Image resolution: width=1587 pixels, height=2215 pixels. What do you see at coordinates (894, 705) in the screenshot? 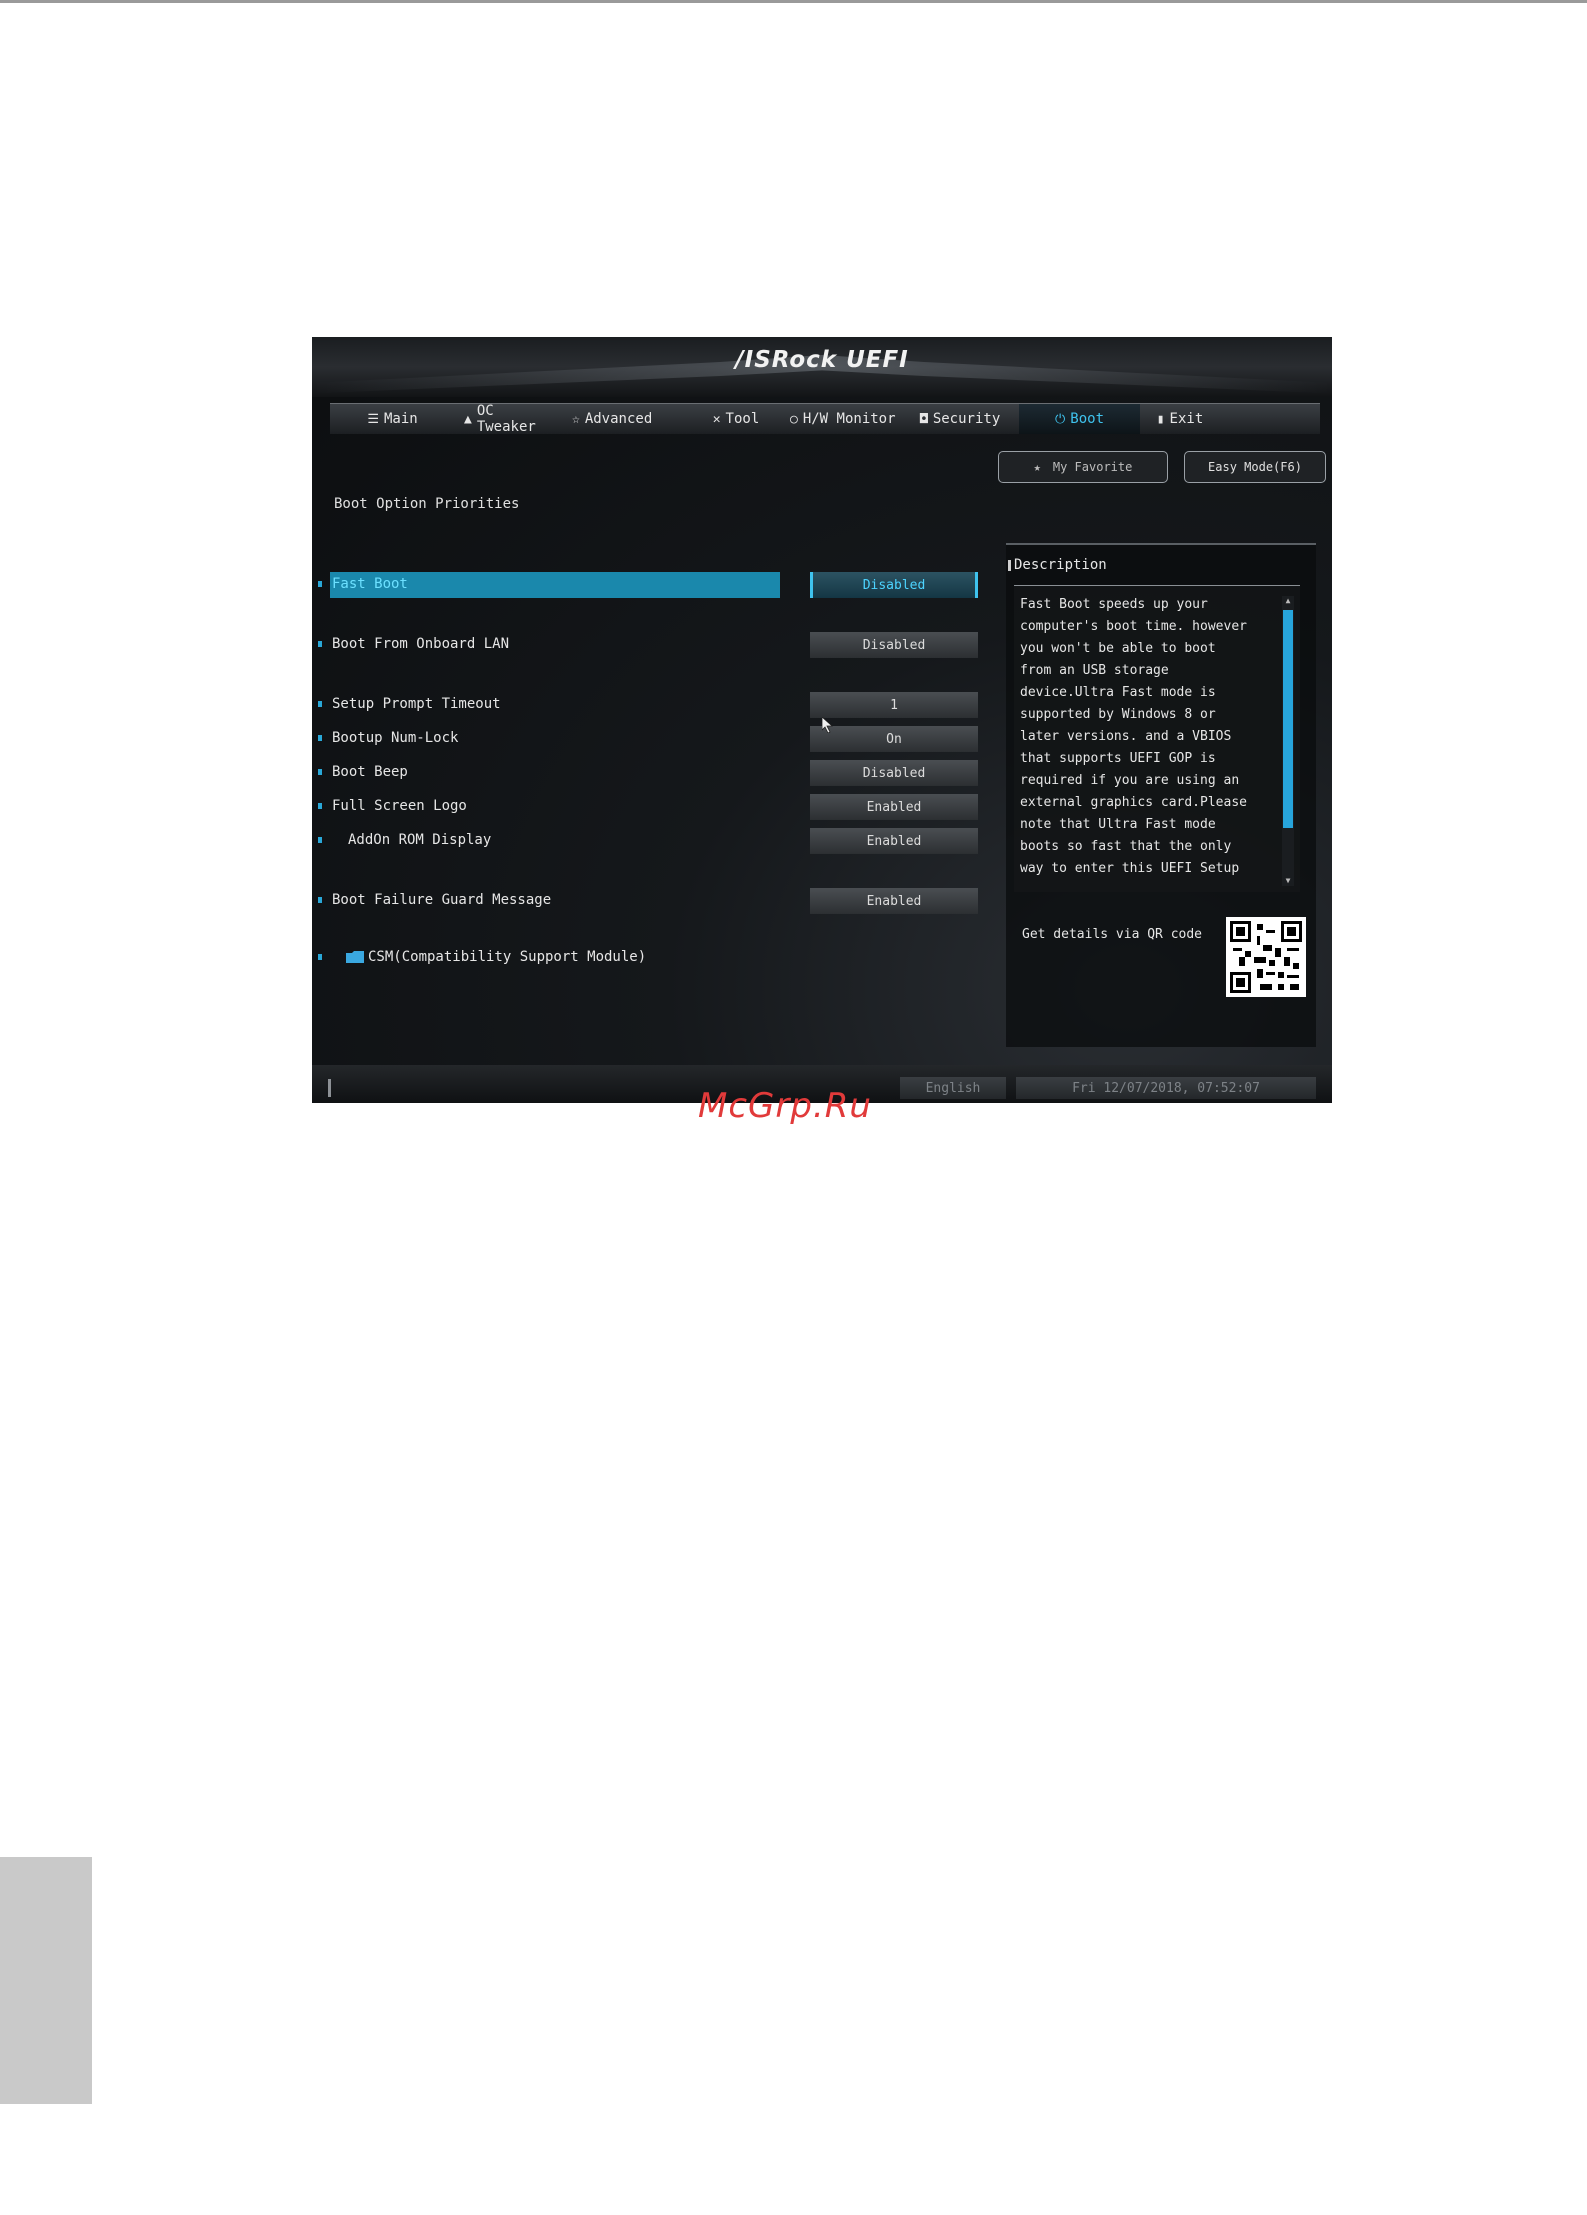
I see `setting-value: 1` at bounding box center [894, 705].